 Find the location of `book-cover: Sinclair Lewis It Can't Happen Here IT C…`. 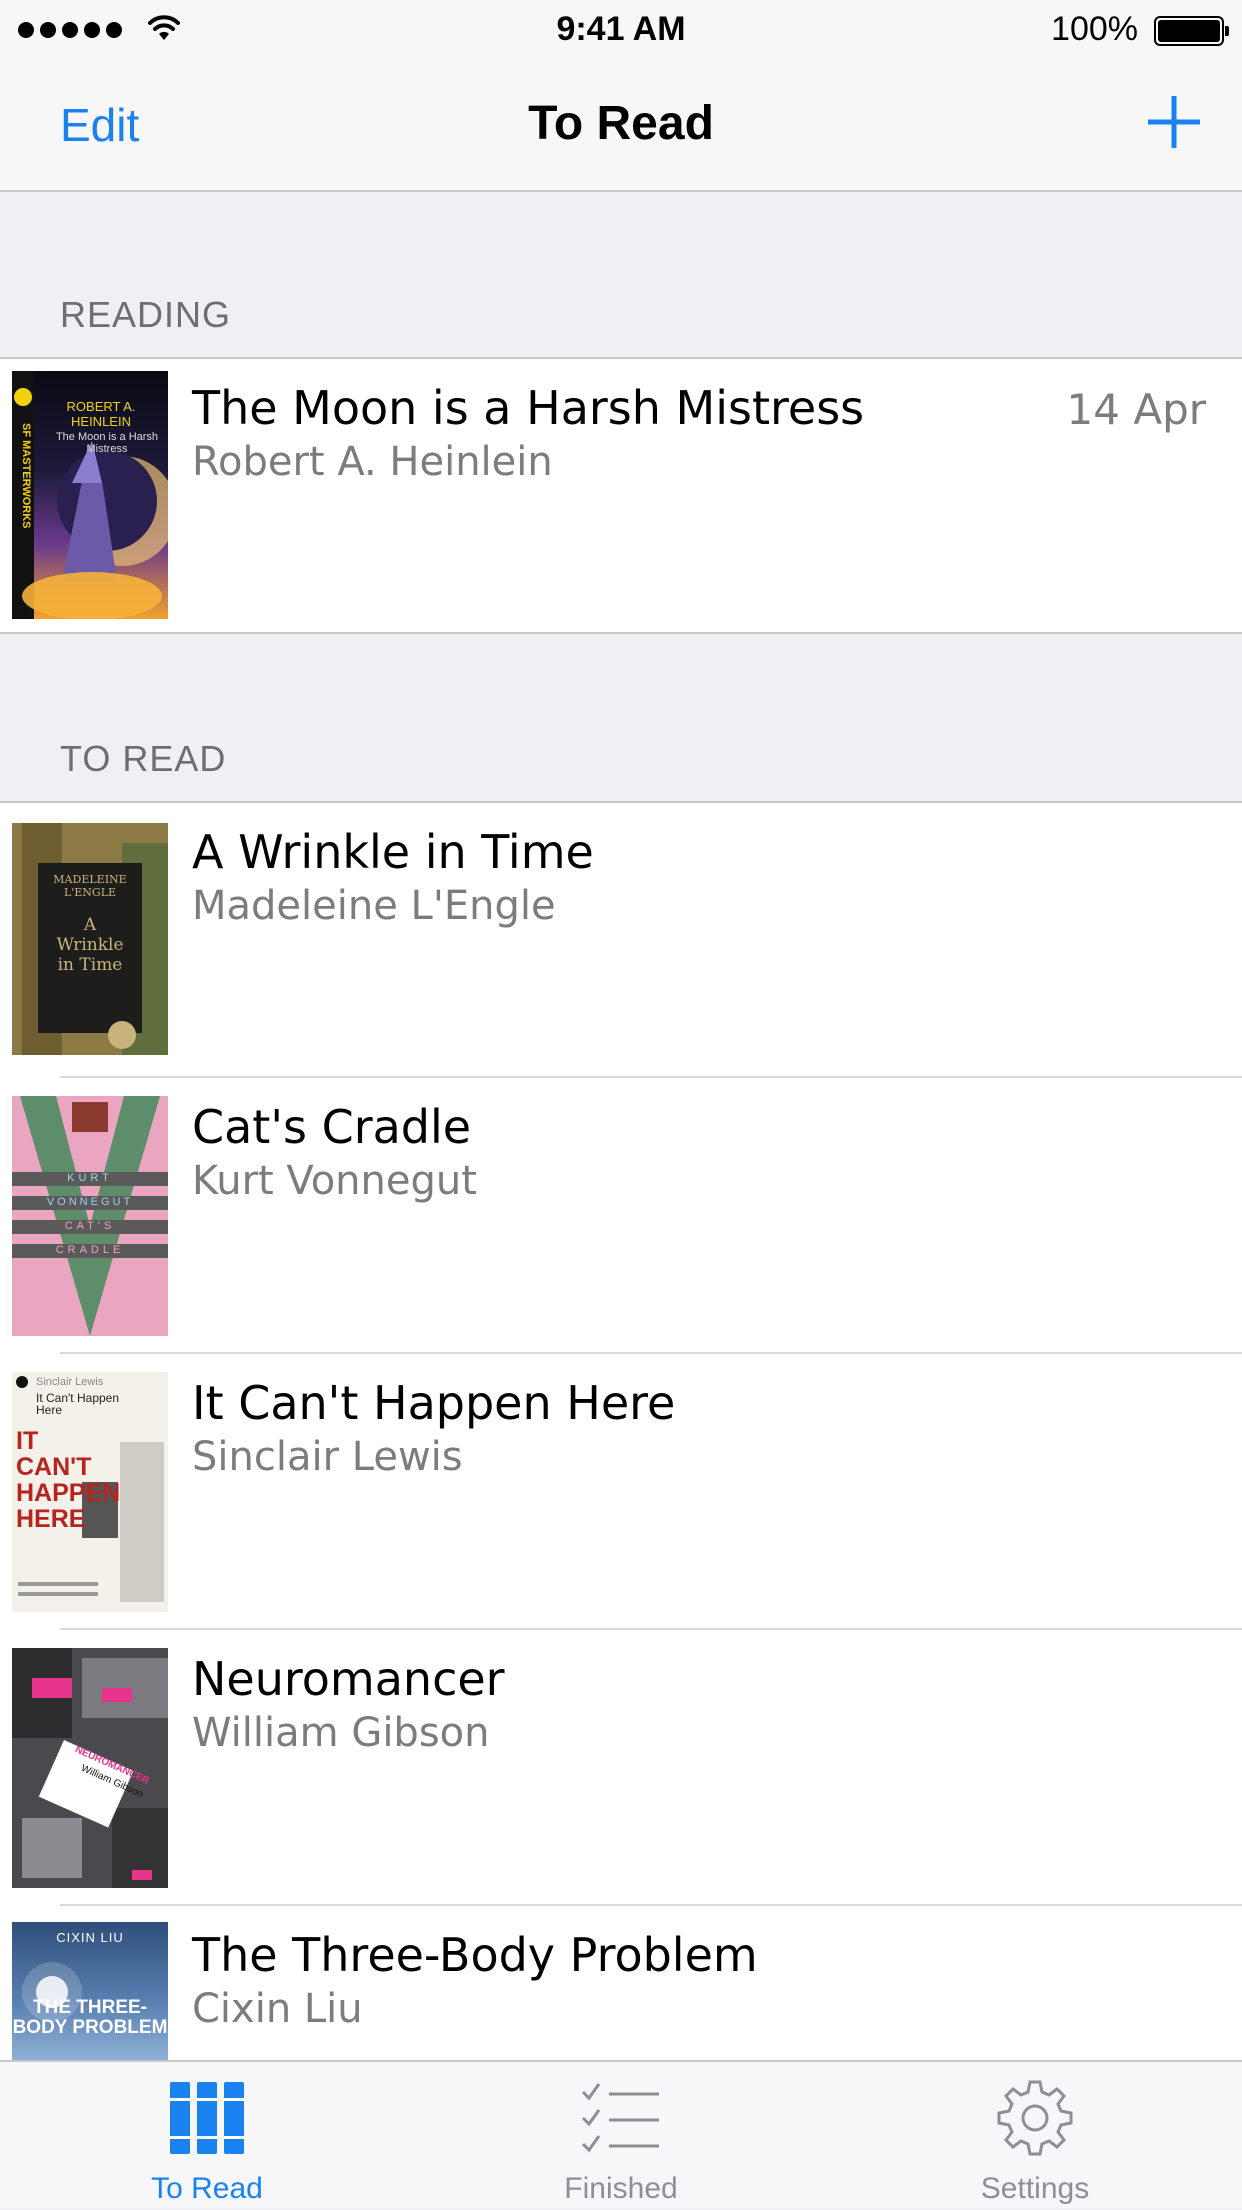

book-cover: Sinclair Lewis It Can't Happen Here IT C… is located at coordinates (90, 1492).